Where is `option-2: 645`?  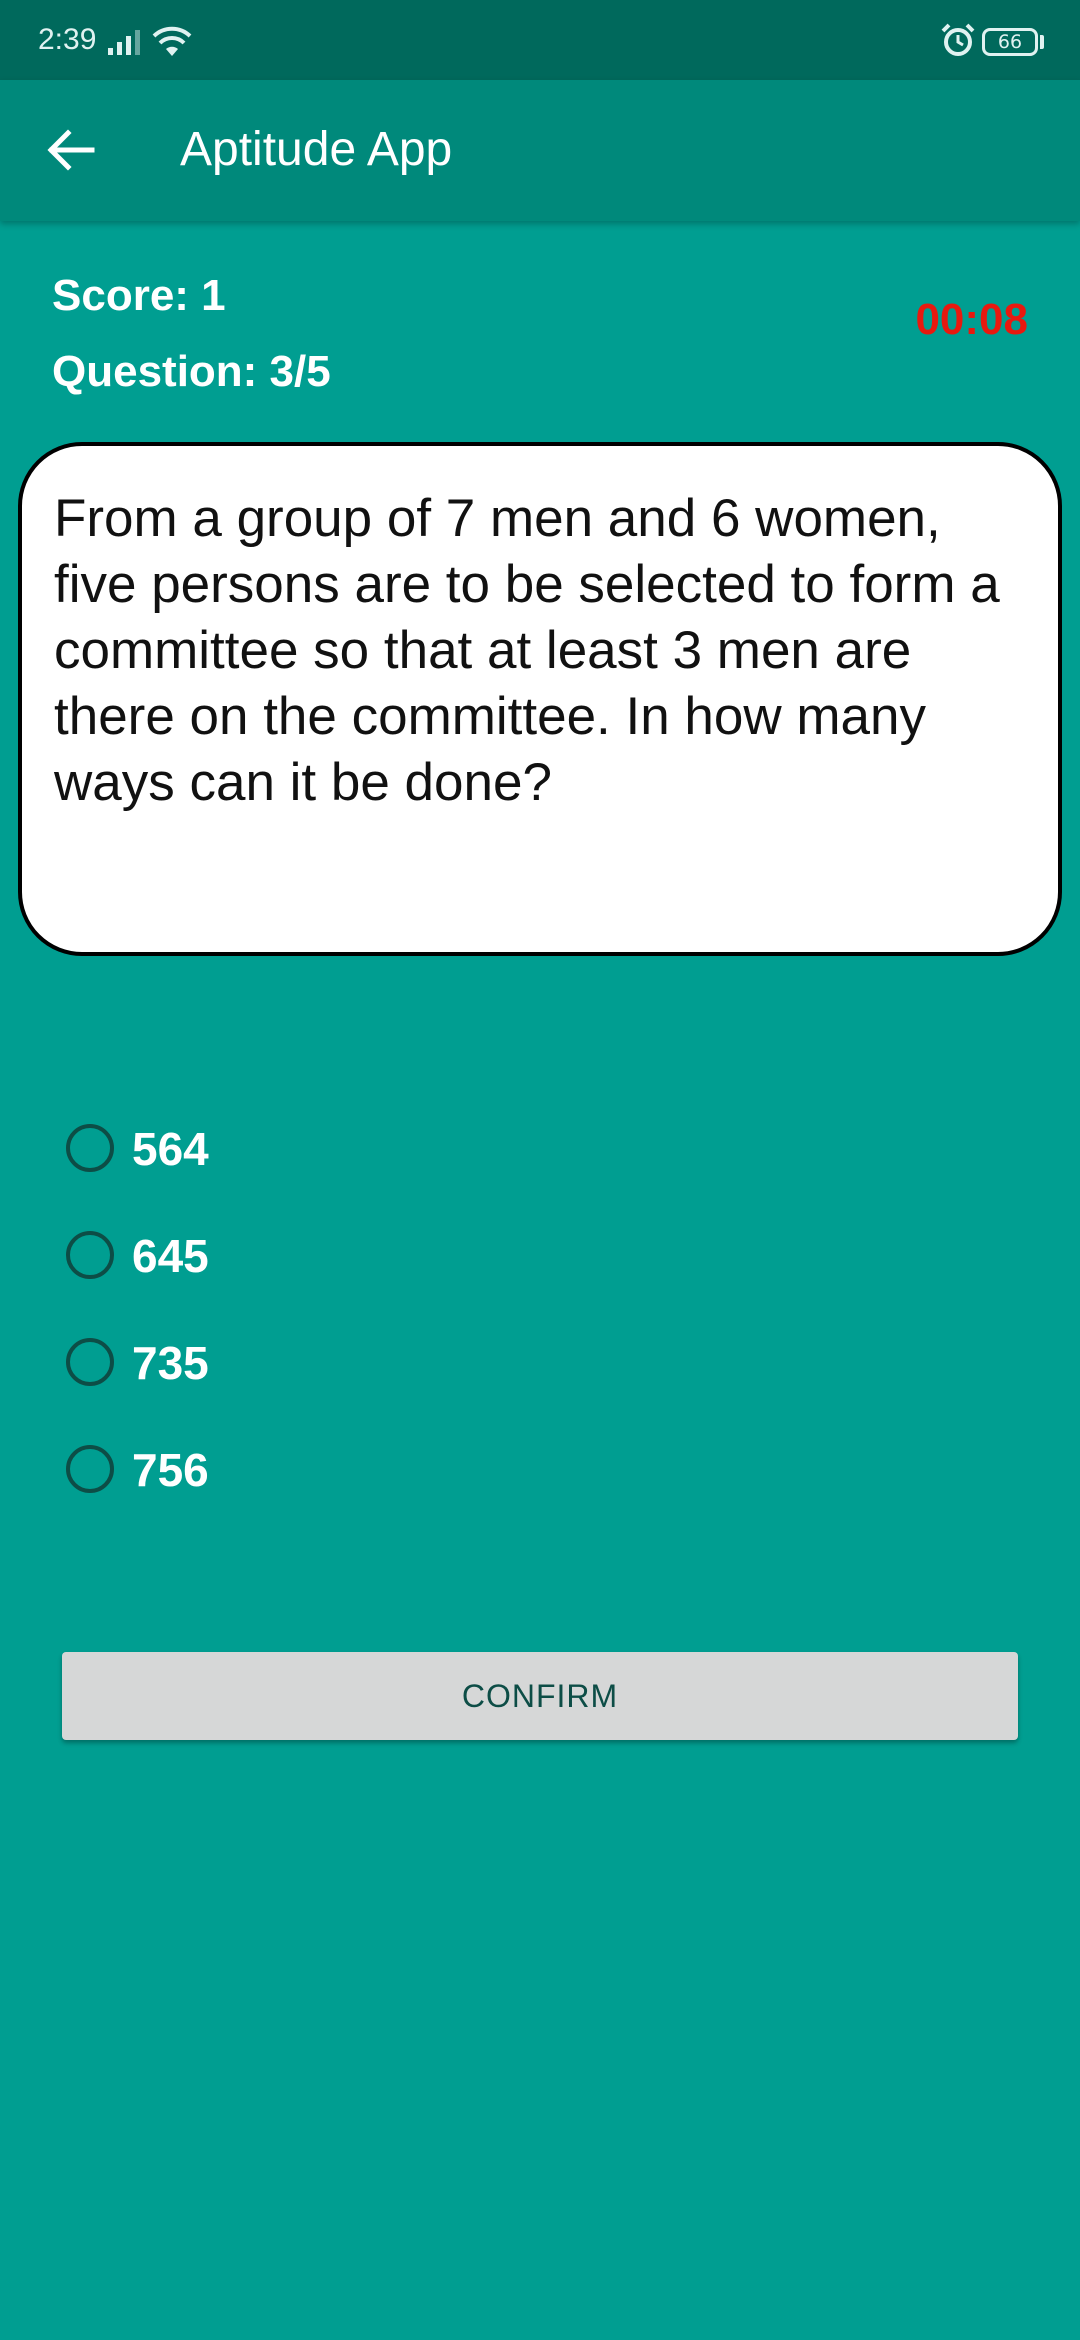
option-2: 645 is located at coordinates (516, 1276).